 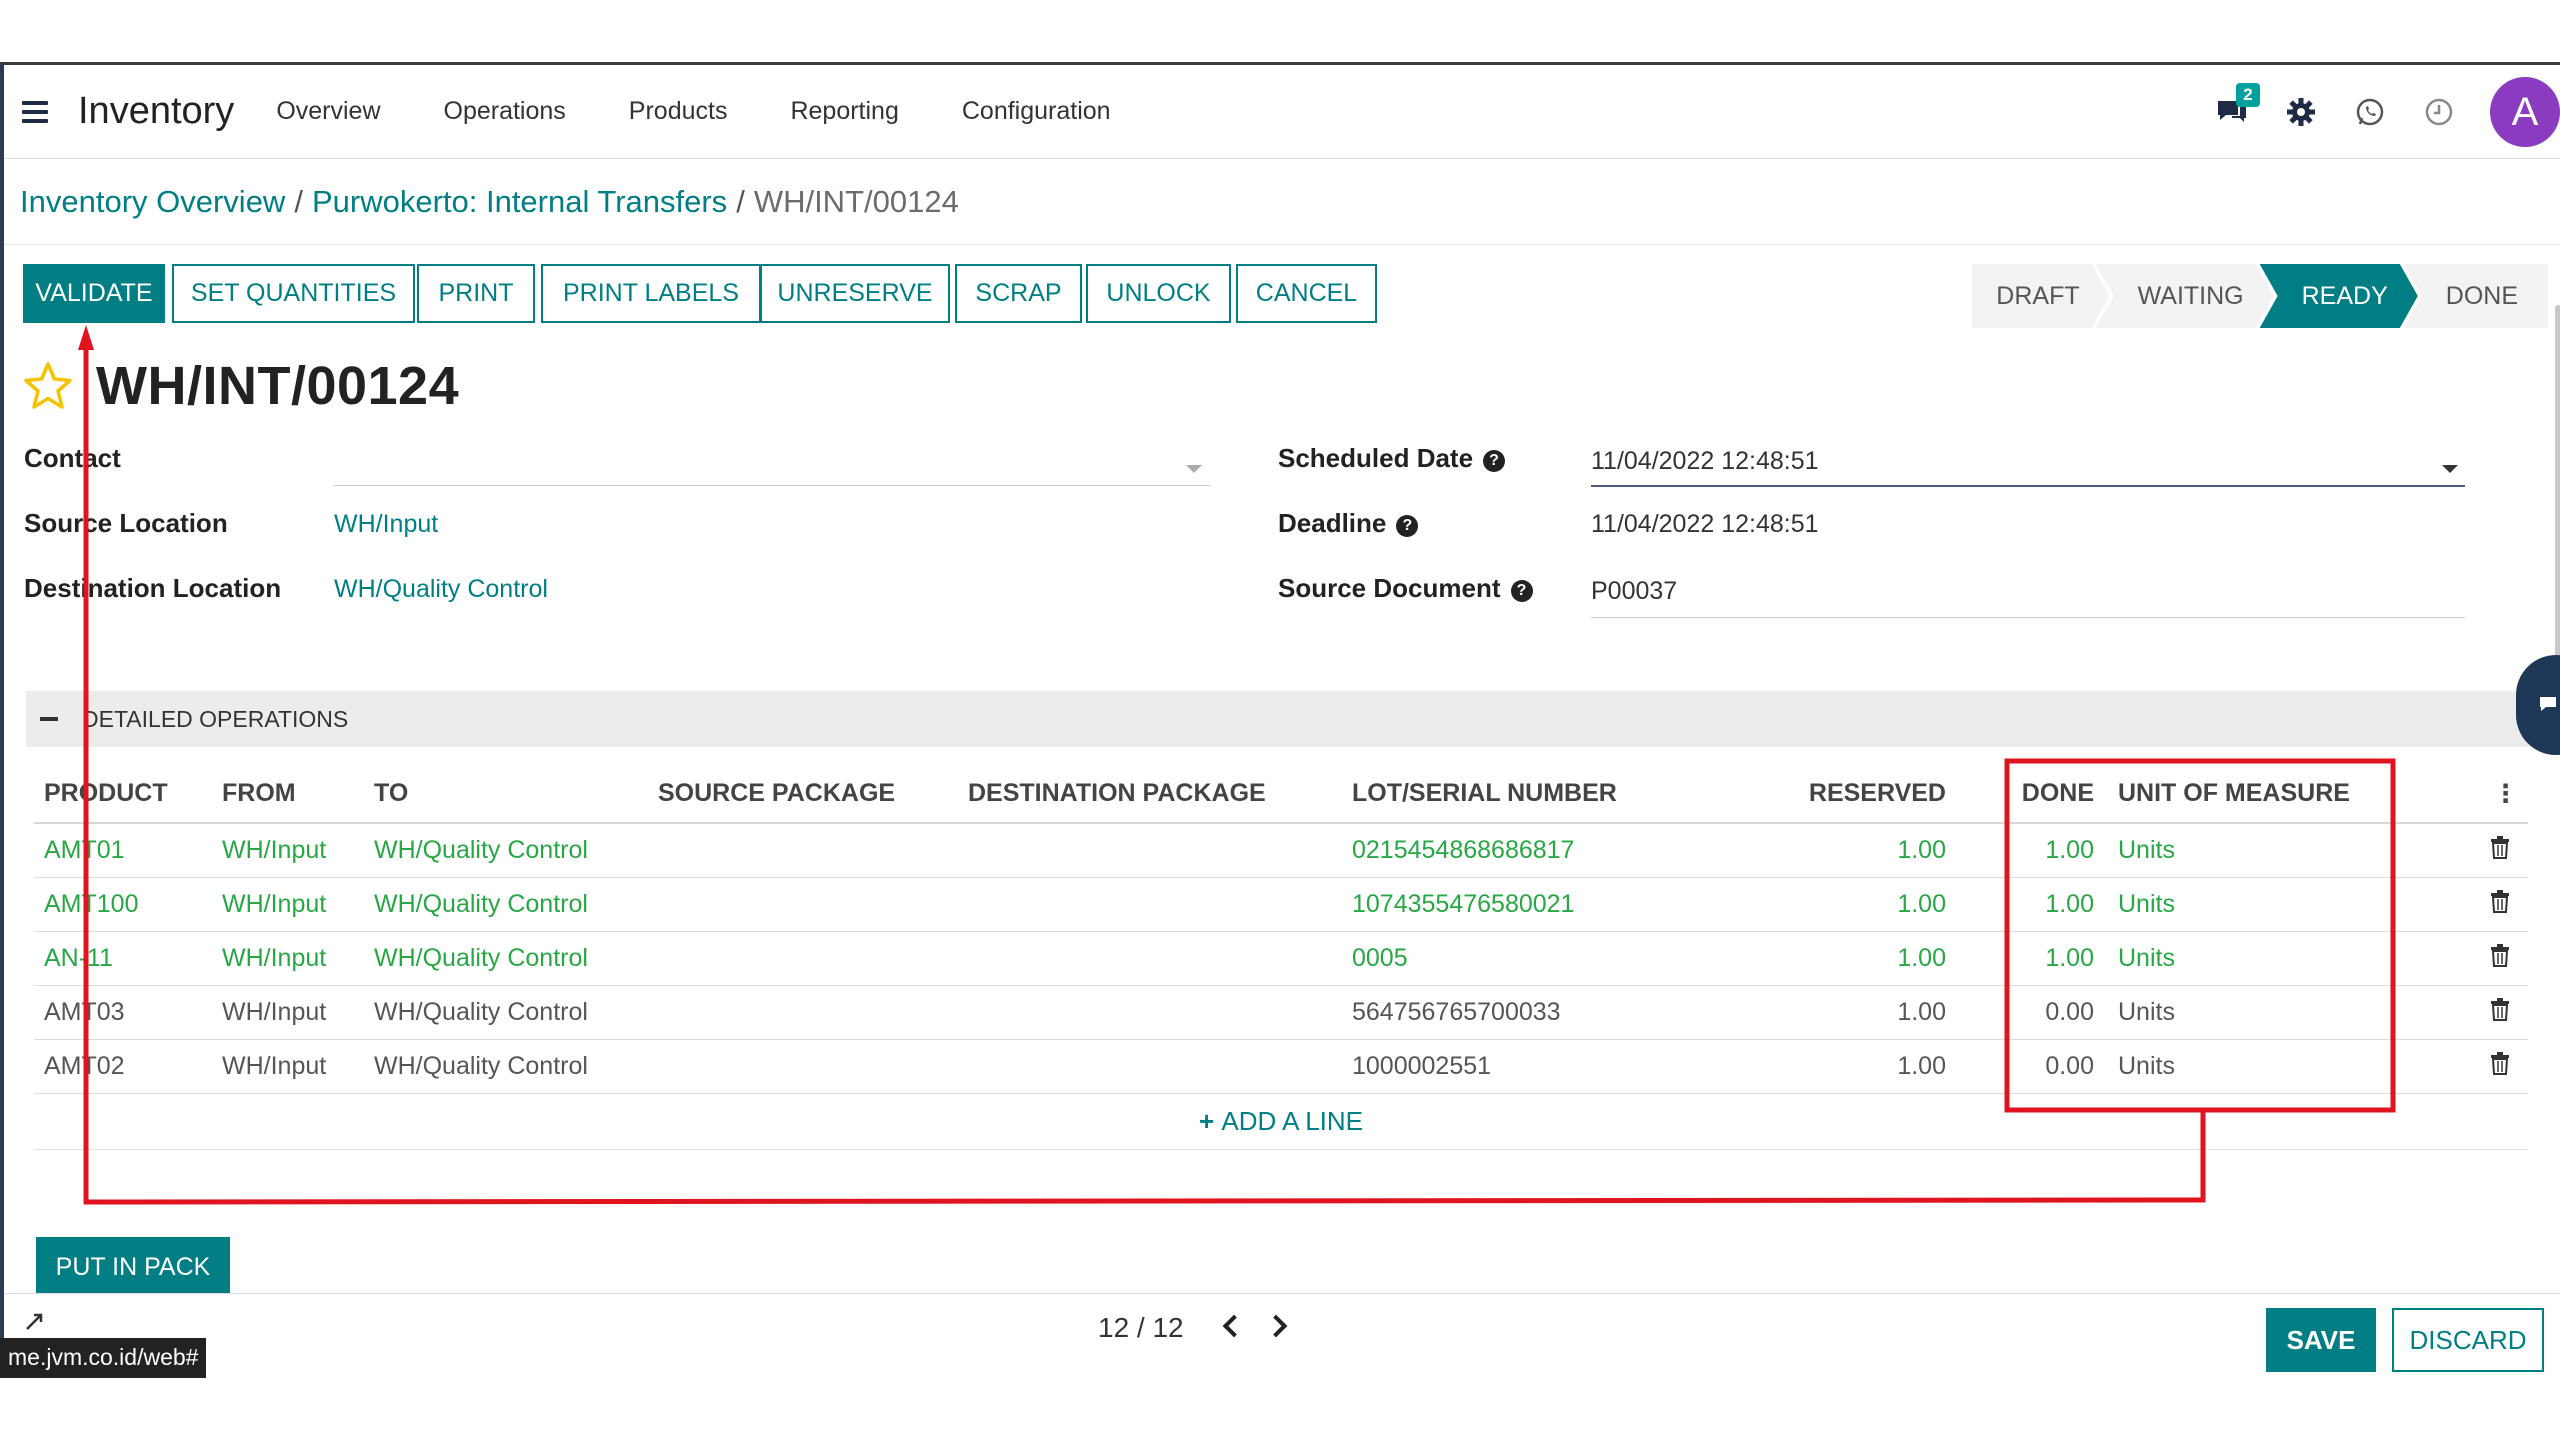 I want to click on discard-button: DISCARD, so click(x=2468, y=1340).